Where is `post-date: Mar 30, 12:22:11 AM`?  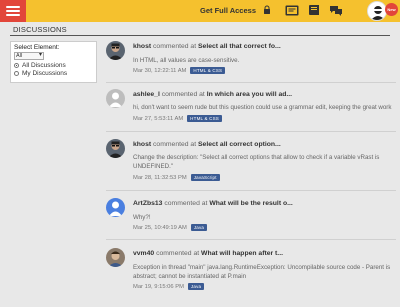
post-date: Mar 30, 12:22:11 AM is located at coordinates (160, 70).